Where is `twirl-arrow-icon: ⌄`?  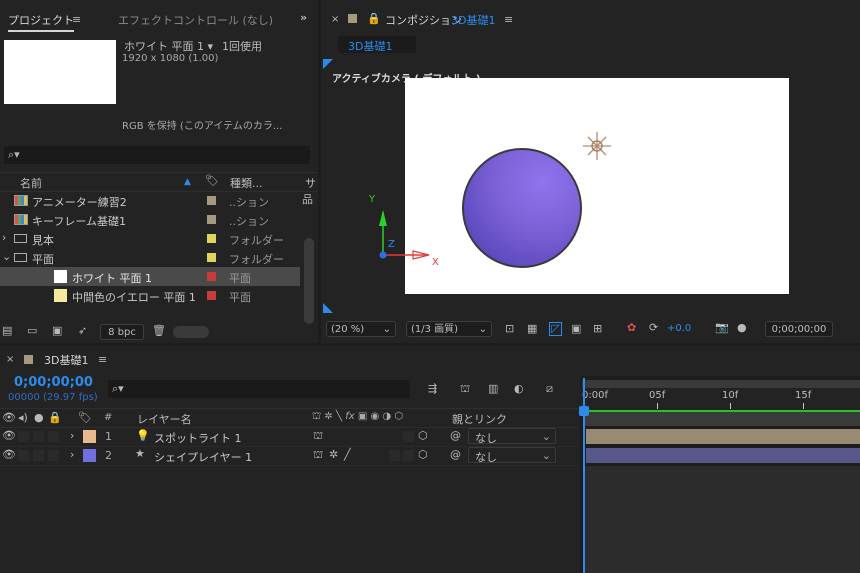 twirl-arrow-icon: ⌄ is located at coordinates (6, 257).